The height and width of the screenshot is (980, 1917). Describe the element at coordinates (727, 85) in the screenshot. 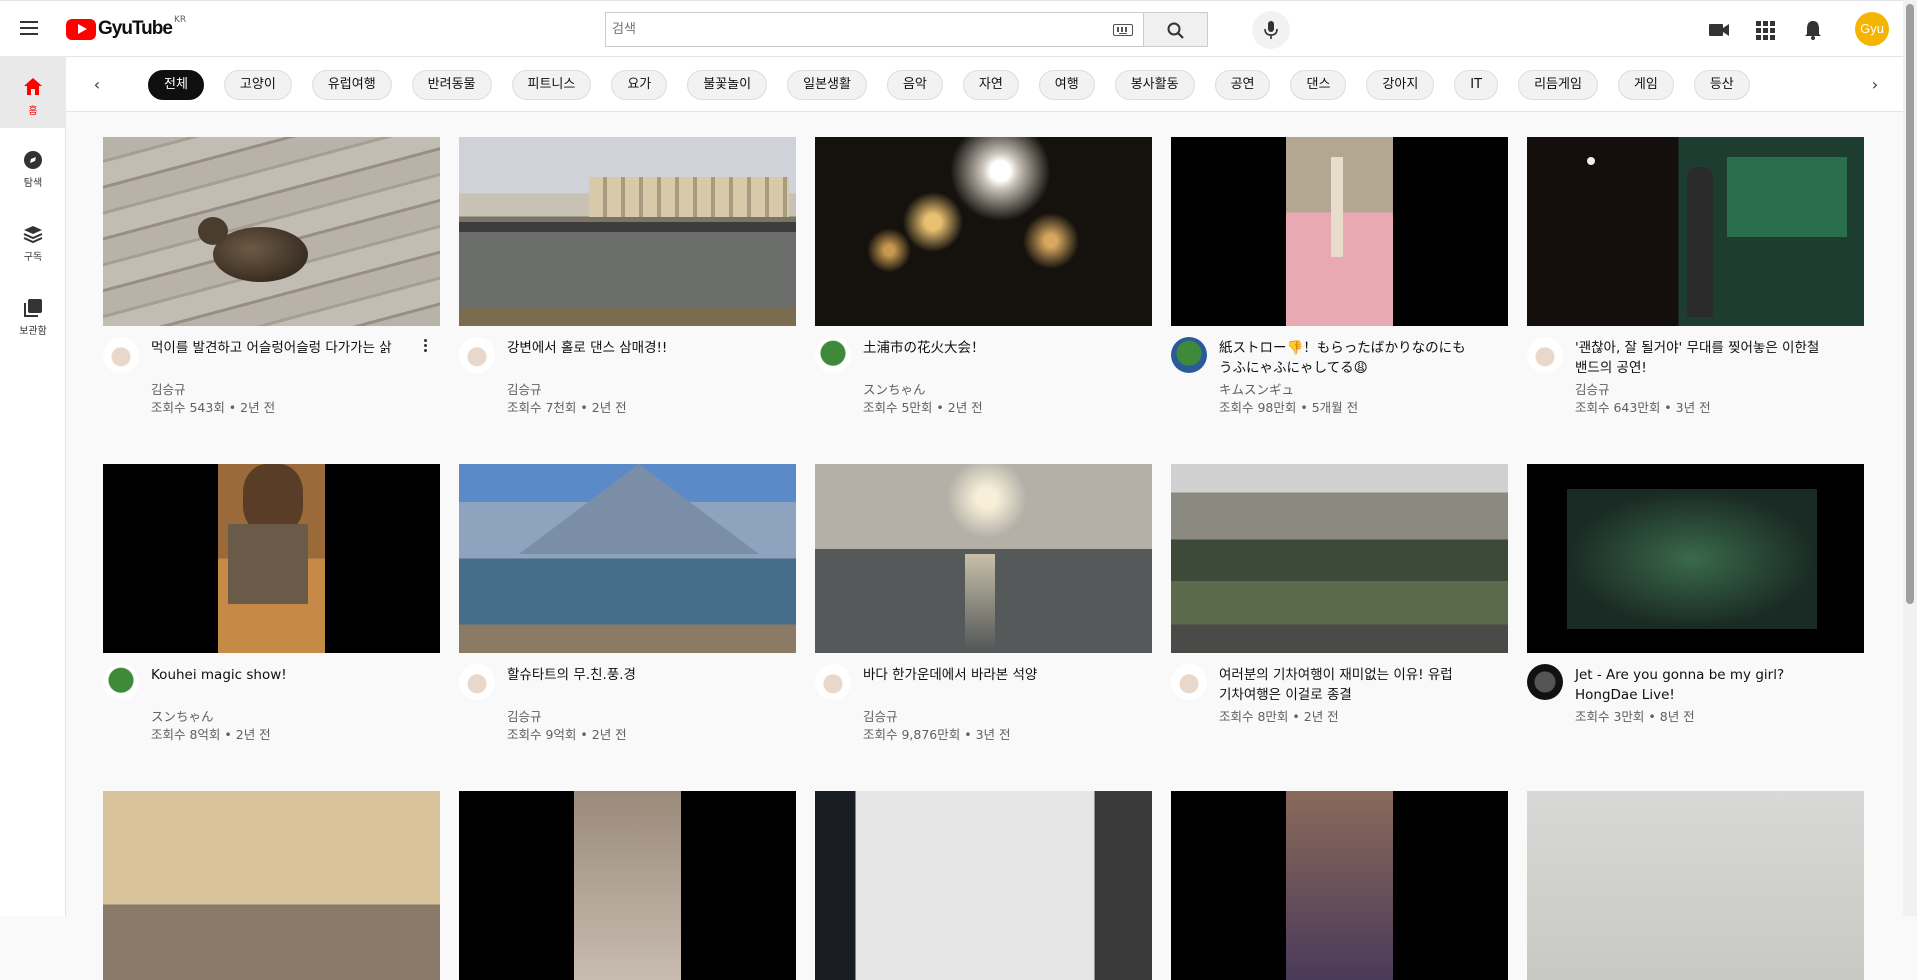

I see `filter-chip: 불꽃놀이` at that location.